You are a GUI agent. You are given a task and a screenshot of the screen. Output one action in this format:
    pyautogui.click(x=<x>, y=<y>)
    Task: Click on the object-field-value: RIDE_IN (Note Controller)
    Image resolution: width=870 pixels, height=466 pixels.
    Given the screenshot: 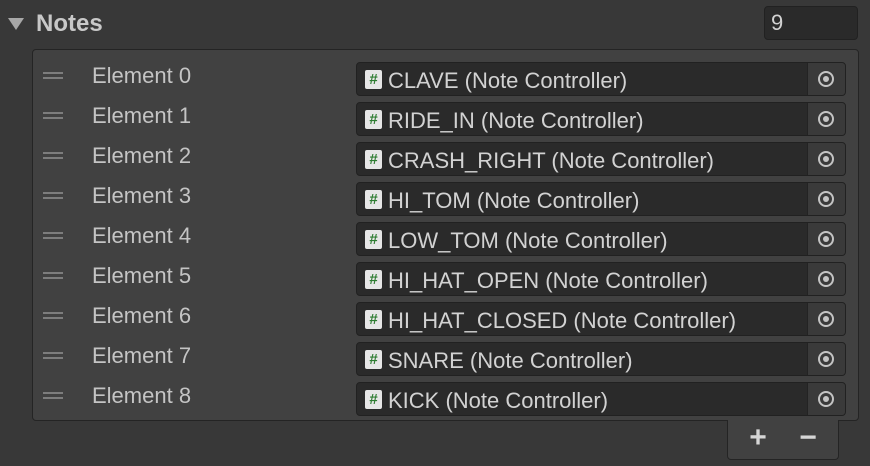 What is the action you would take?
    pyautogui.click(x=516, y=120)
    